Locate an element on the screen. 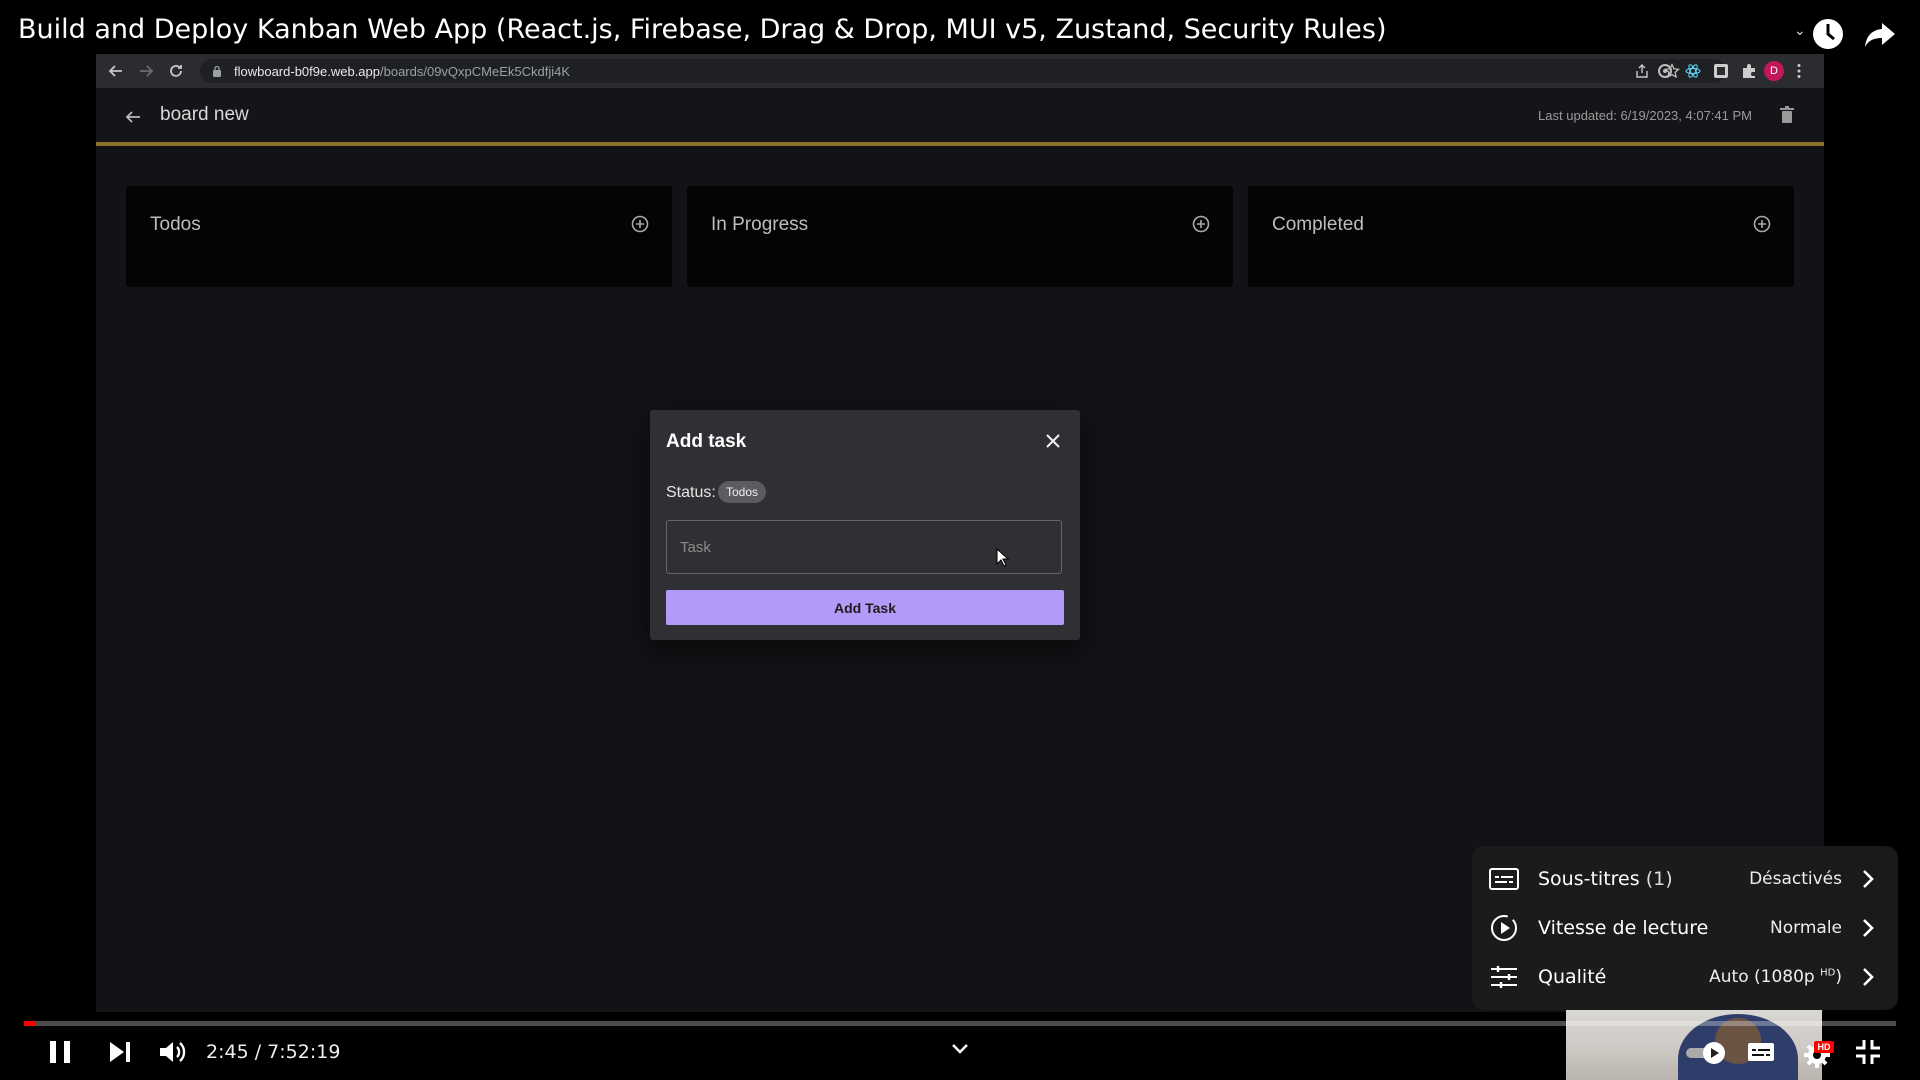 The height and width of the screenshot is (1080, 1920). settings-button: HD is located at coordinates (1820, 1054).